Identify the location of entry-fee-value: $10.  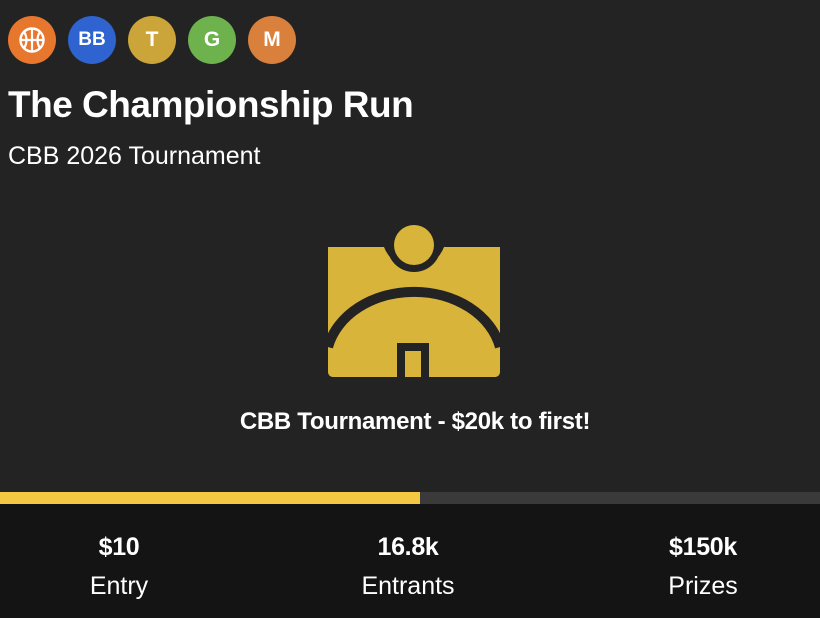
(119, 547).